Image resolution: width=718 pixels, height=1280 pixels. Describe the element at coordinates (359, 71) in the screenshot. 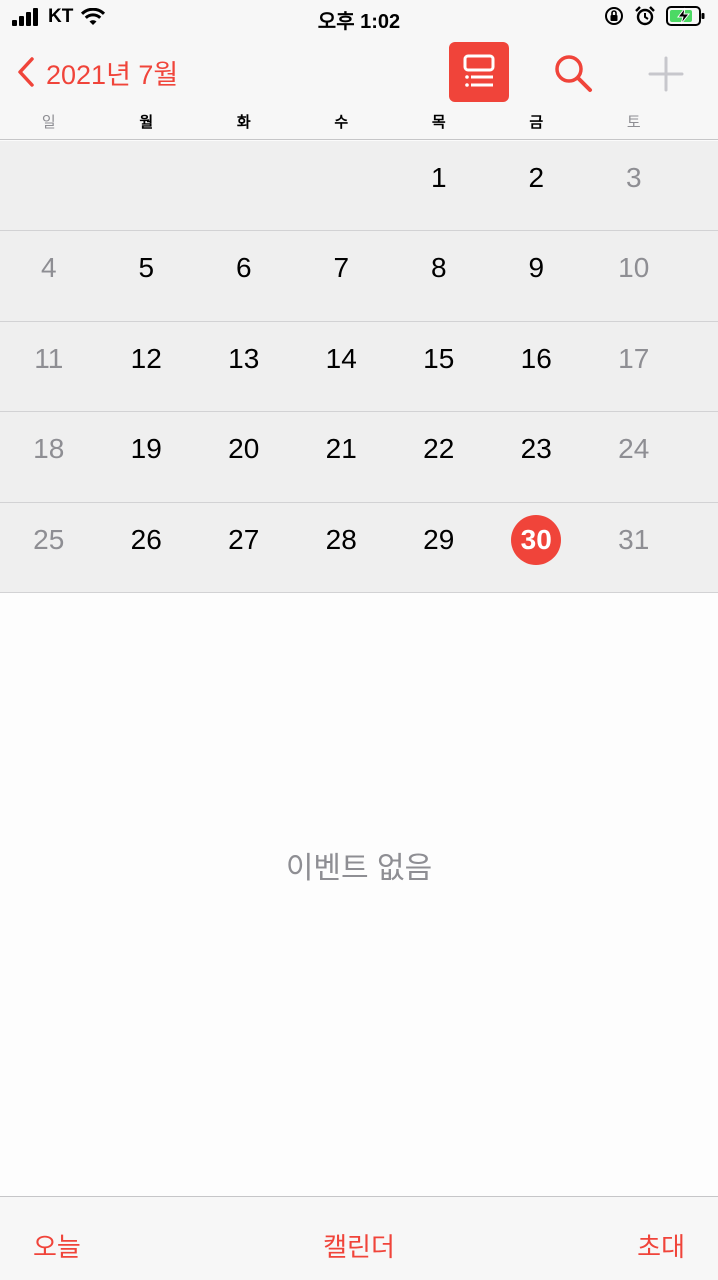

I see `nav-bar: 2021년 7월` at that location.